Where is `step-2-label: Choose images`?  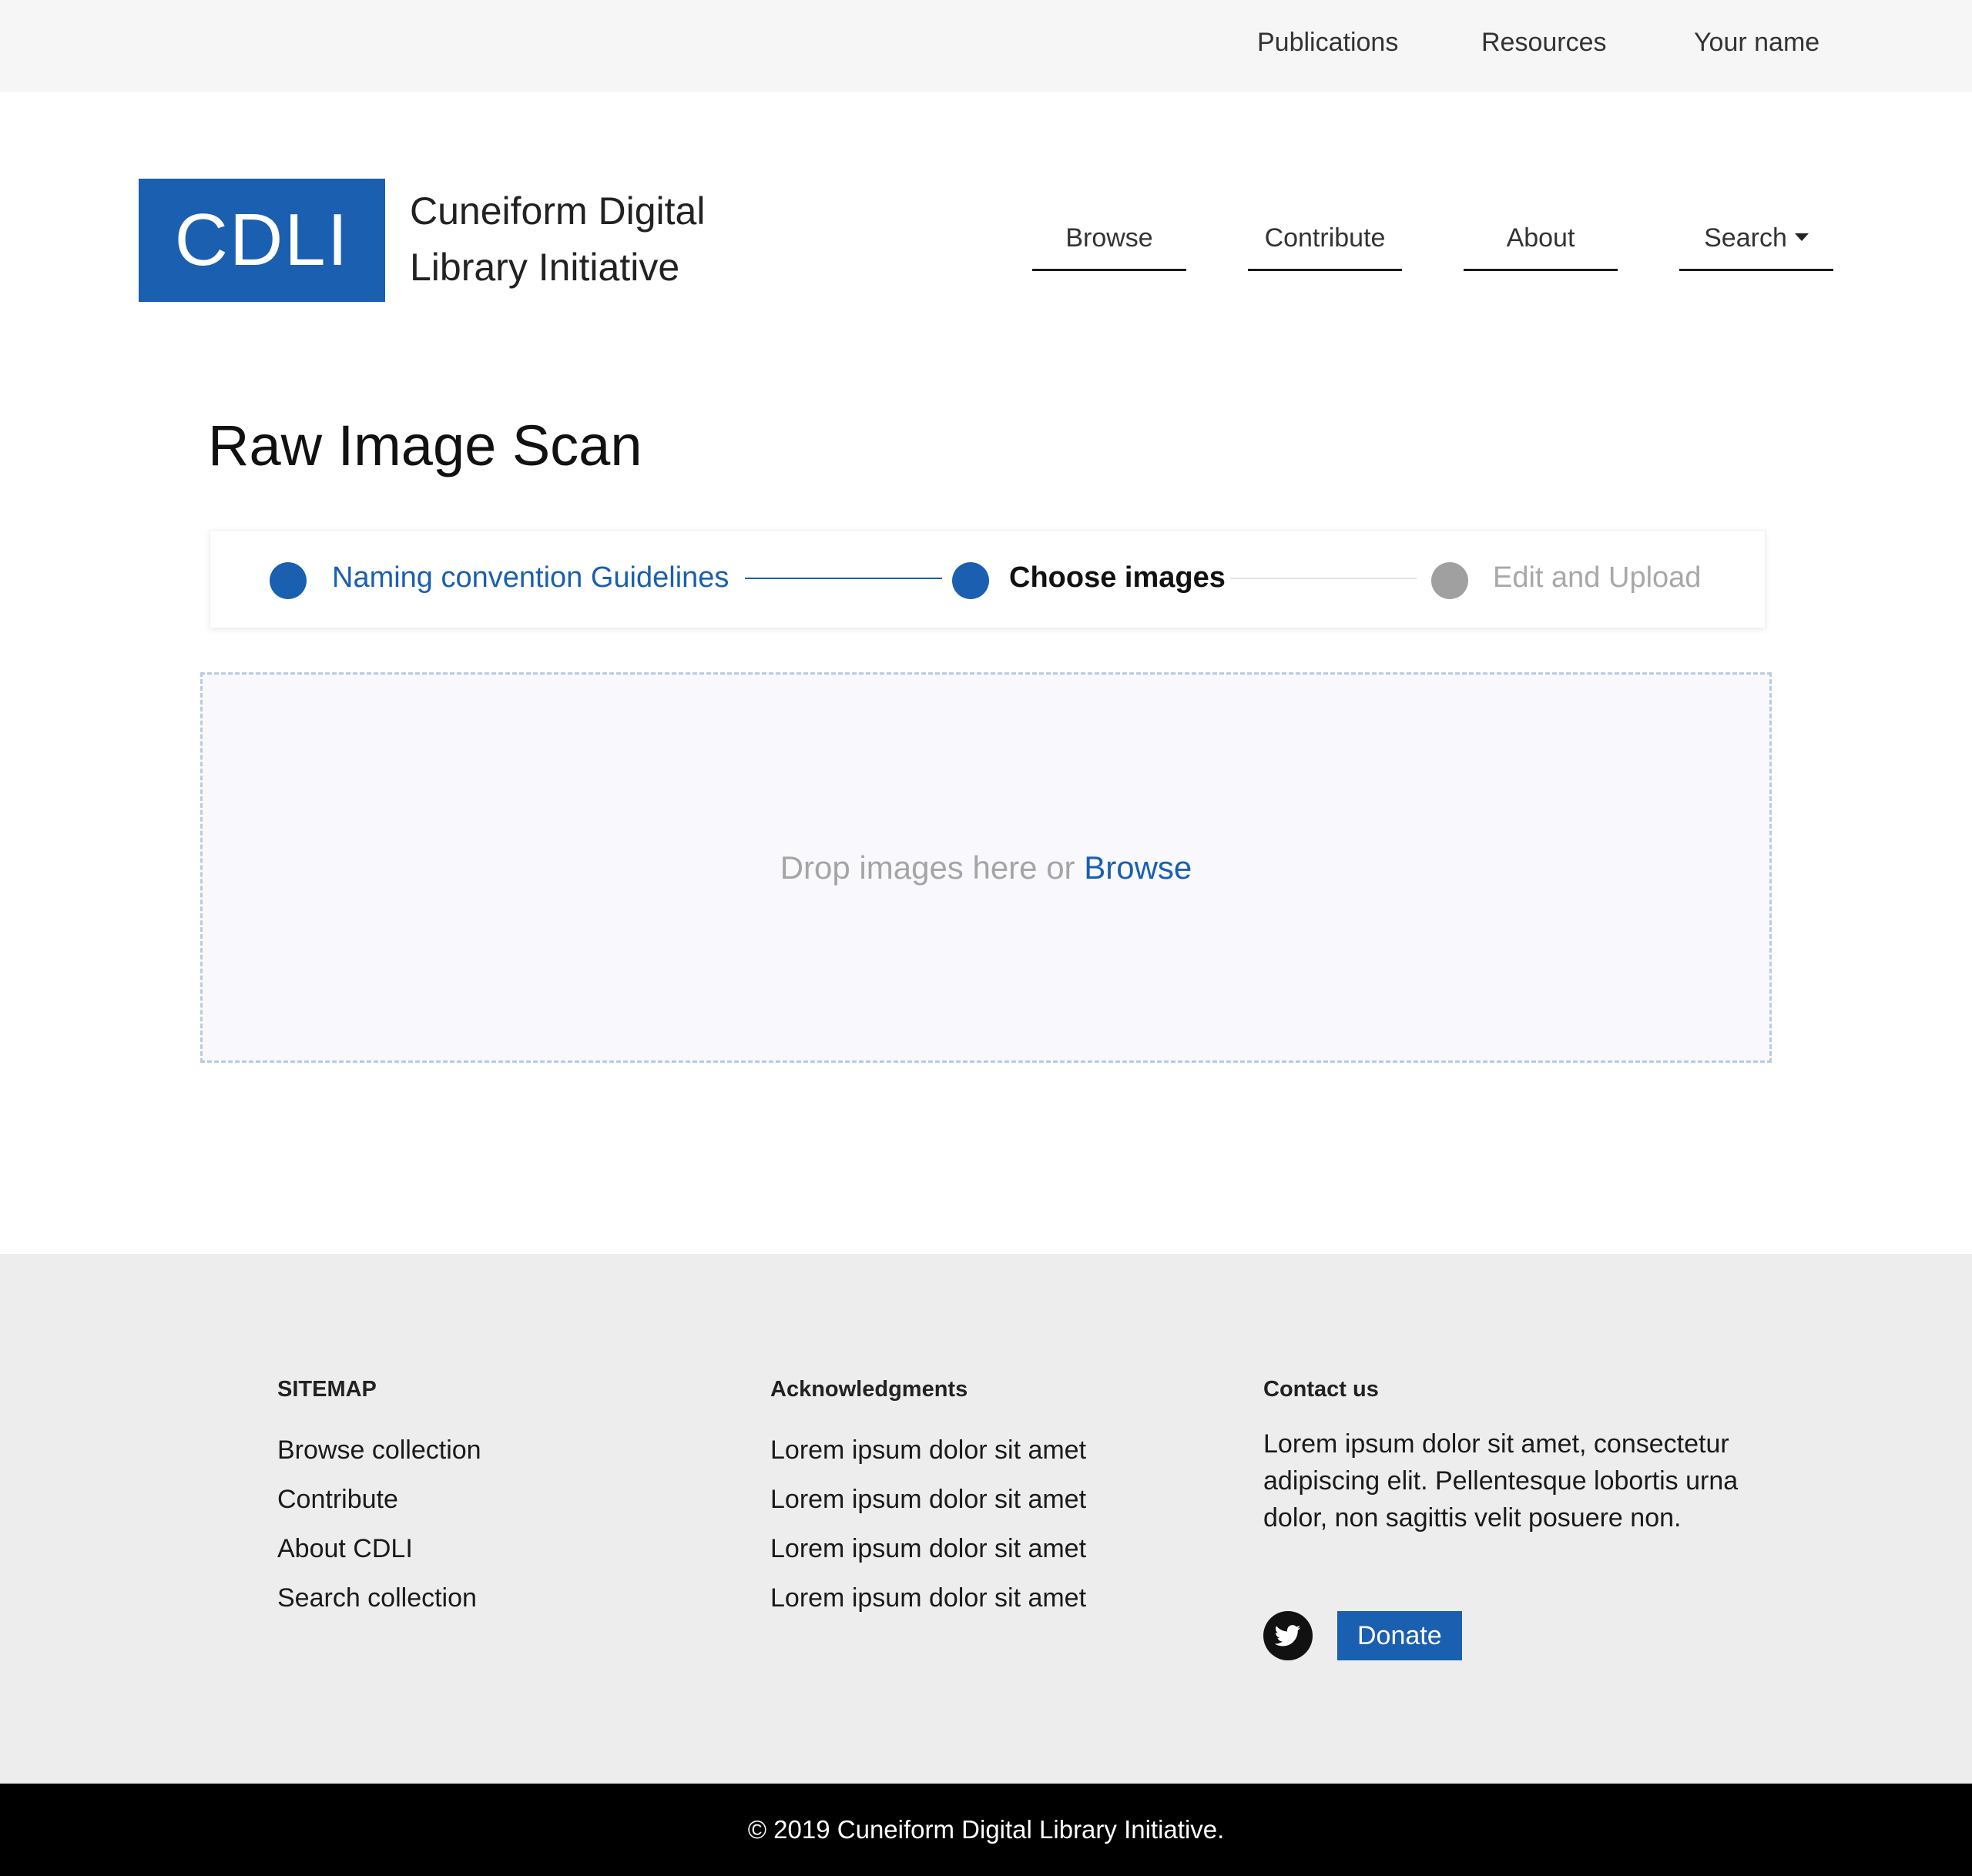
step-2-label: Choose images is located at coordinates (1117, 577).